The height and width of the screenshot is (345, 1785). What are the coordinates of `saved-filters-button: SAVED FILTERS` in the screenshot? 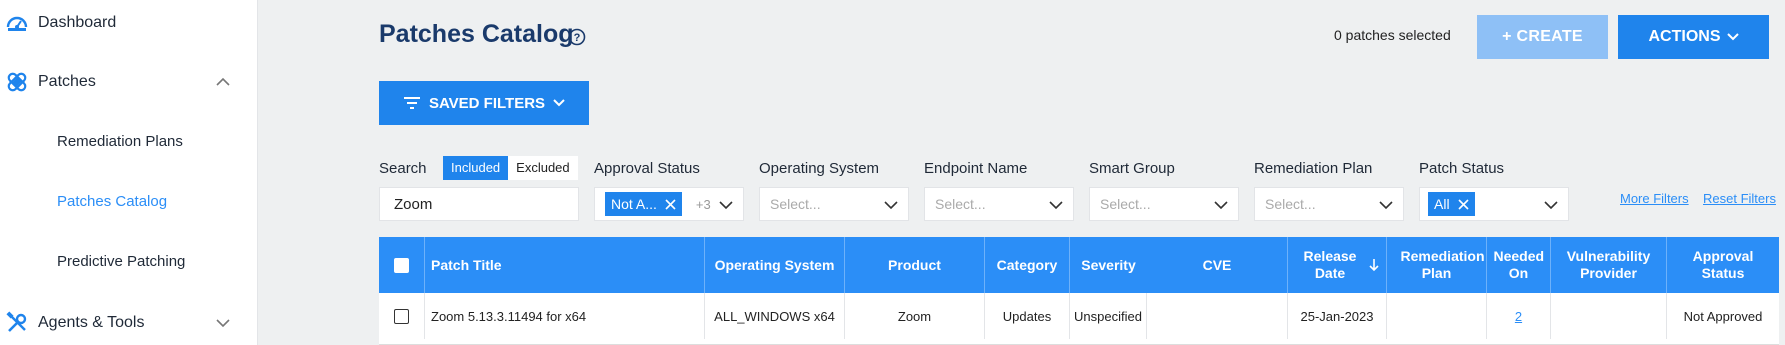 It's located at (484, 103).